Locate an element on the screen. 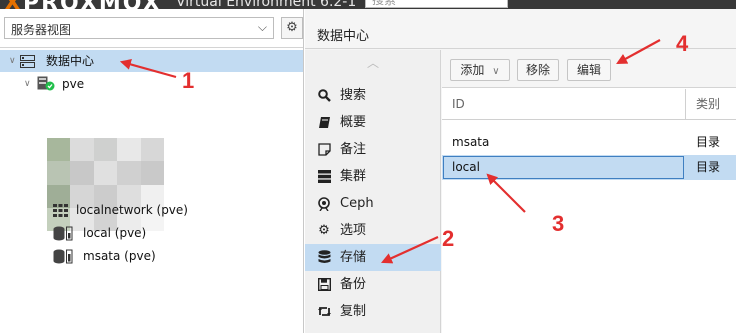 This screenshot has width=736, height=333. tree-item-label: 数据中心 is located at coordinates (70, 61).